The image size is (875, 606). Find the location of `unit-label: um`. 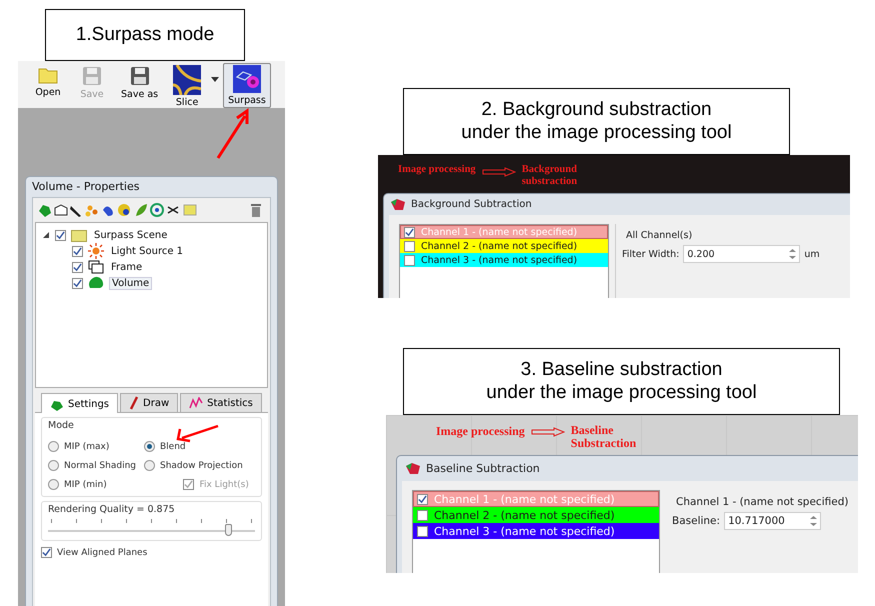

unit-label: um is located at coordinates (812, 254).